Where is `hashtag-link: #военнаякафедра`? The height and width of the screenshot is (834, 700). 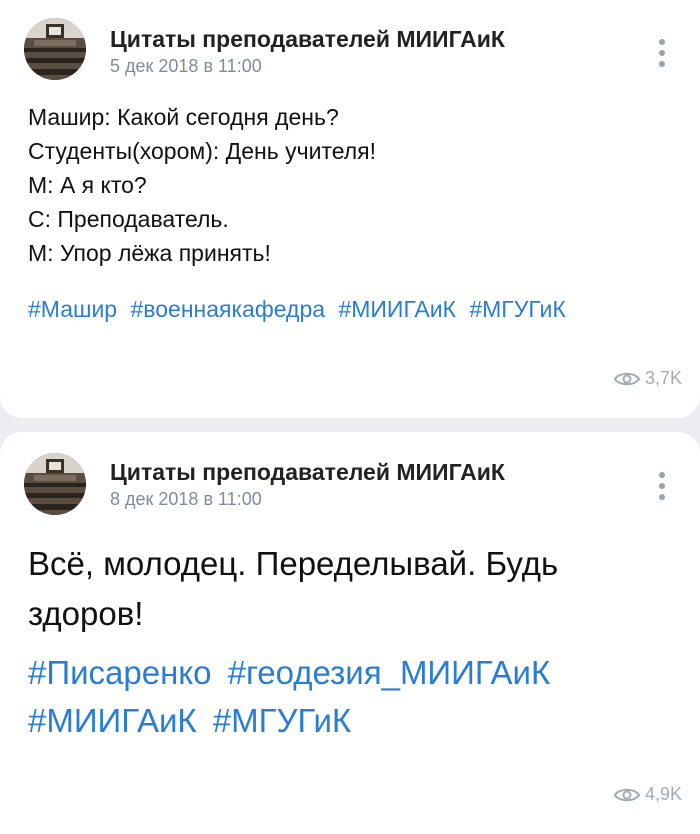
hashtag-link: #военнаякафедра is located at coordinates (227, 309).